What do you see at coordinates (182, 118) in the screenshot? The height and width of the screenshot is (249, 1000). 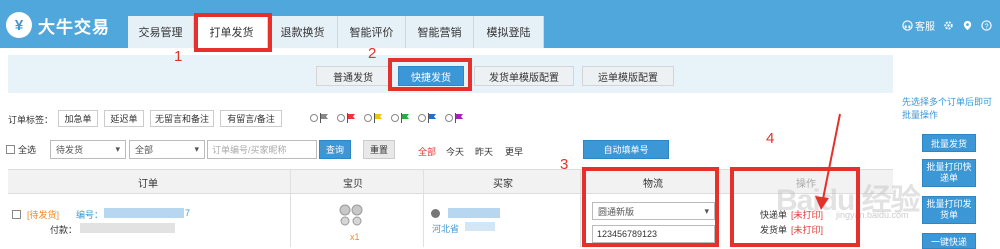 I see `tag-no-message: 无留言和备注` at bounding box center [182, 118].